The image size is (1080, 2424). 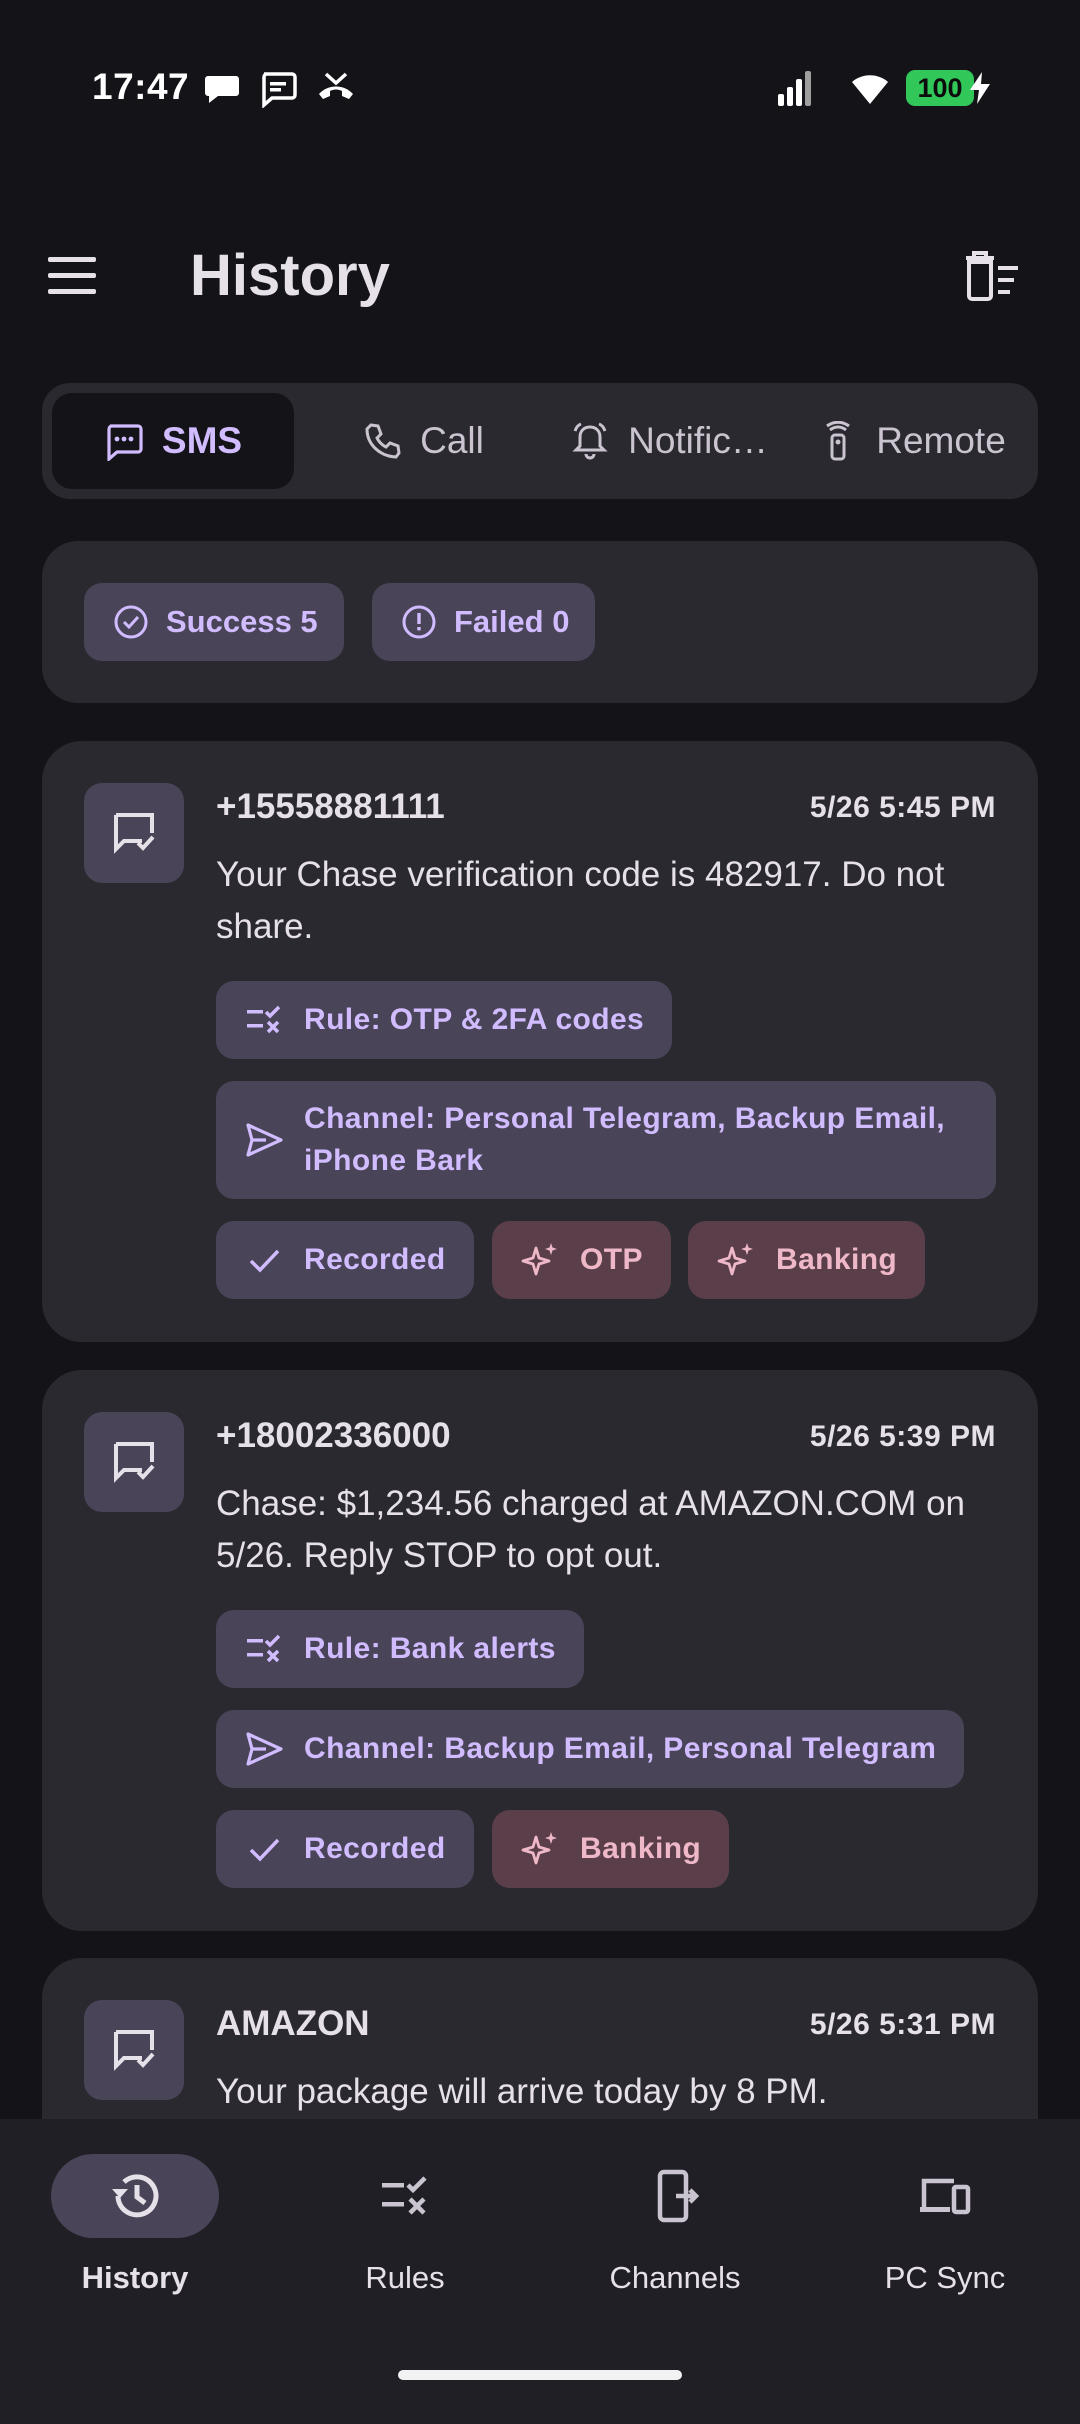 What do you see at coordinates (902, 1436) in the screenshot?
I see `message-time: 5/26 5:39 PM` at bounding box center [902, 1436].